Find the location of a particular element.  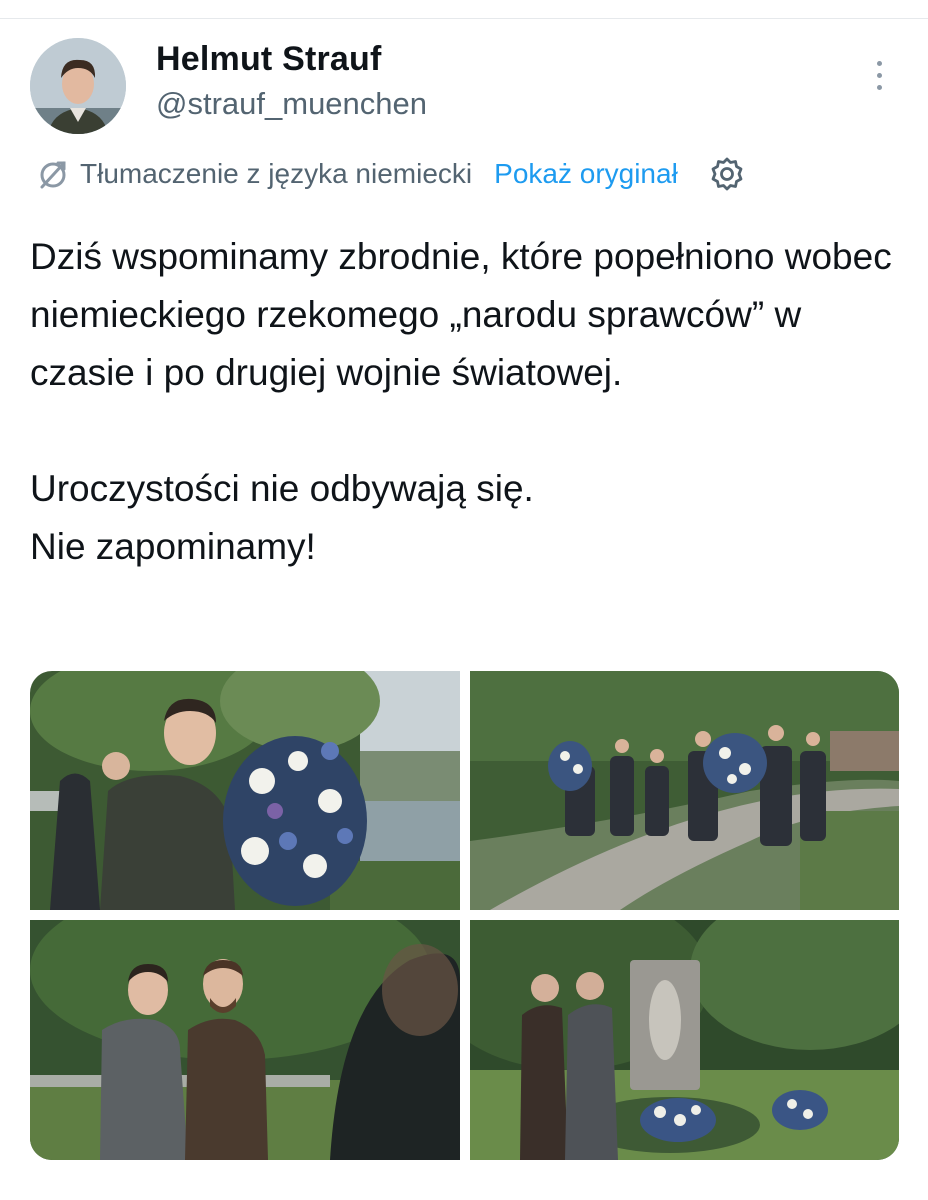

avatar is located at coordinates (78, 86).